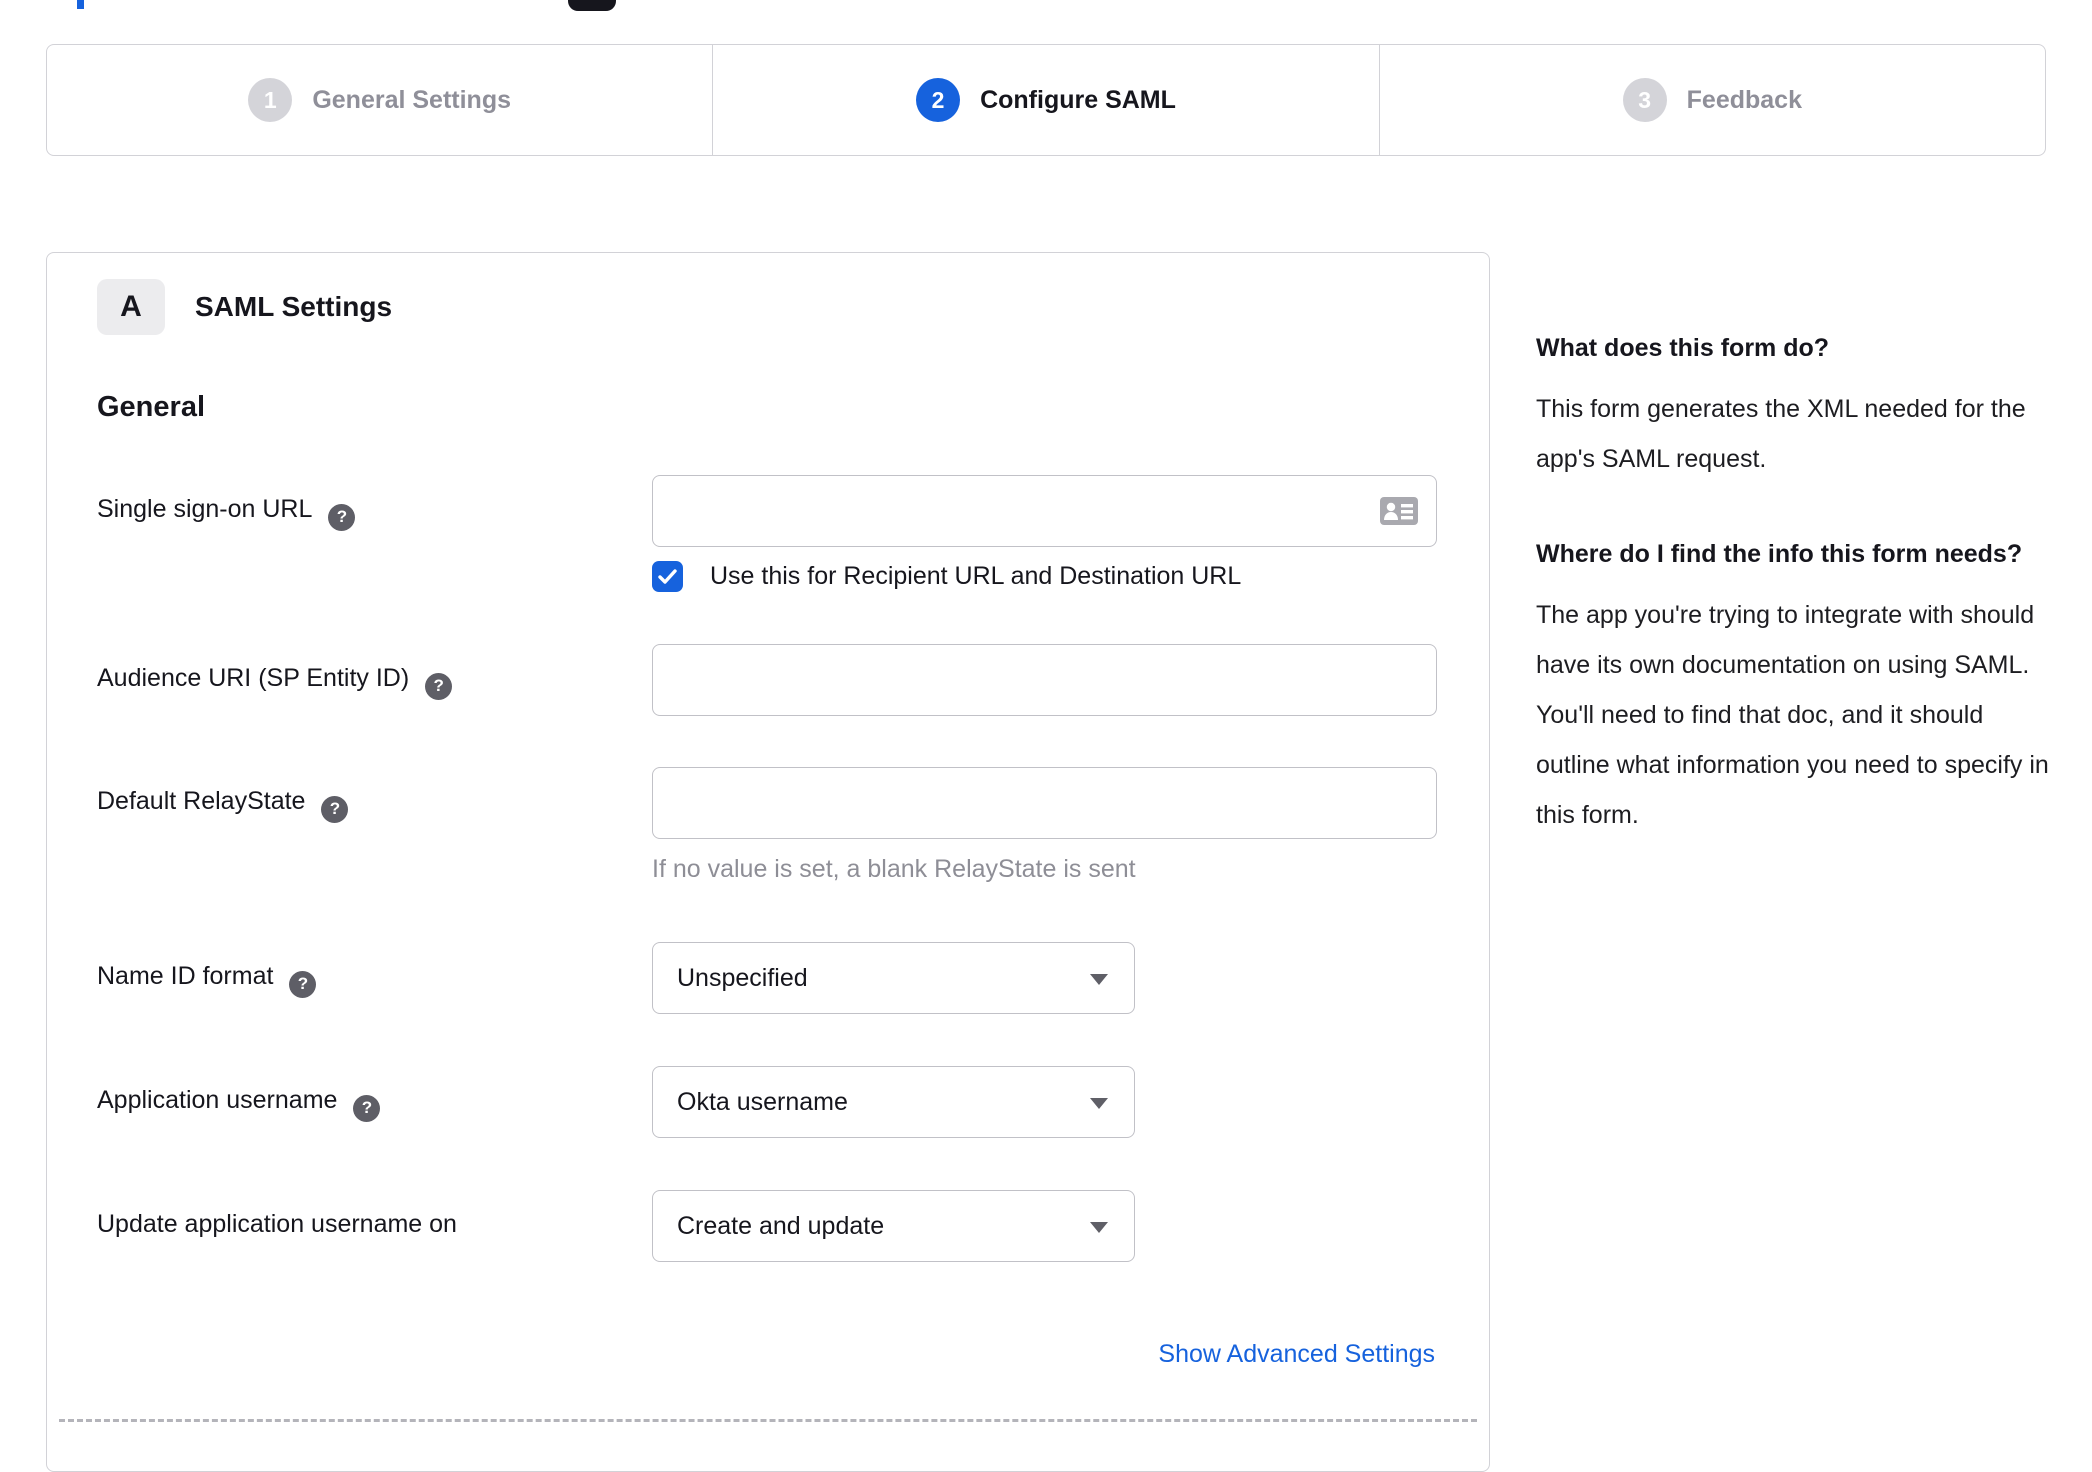 This screenshot has height=1472, width=2092. Describe the element at coordinates (1744, 99) in the screenshot. I see `step-label: Feedback` at that location.